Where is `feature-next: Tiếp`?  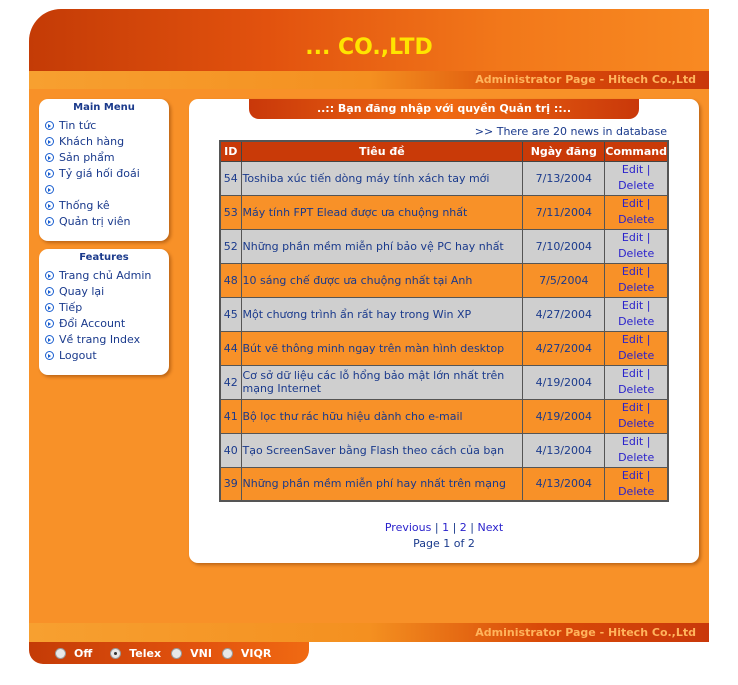
feature-next: Tiếp is located at coordinates (104, 307).